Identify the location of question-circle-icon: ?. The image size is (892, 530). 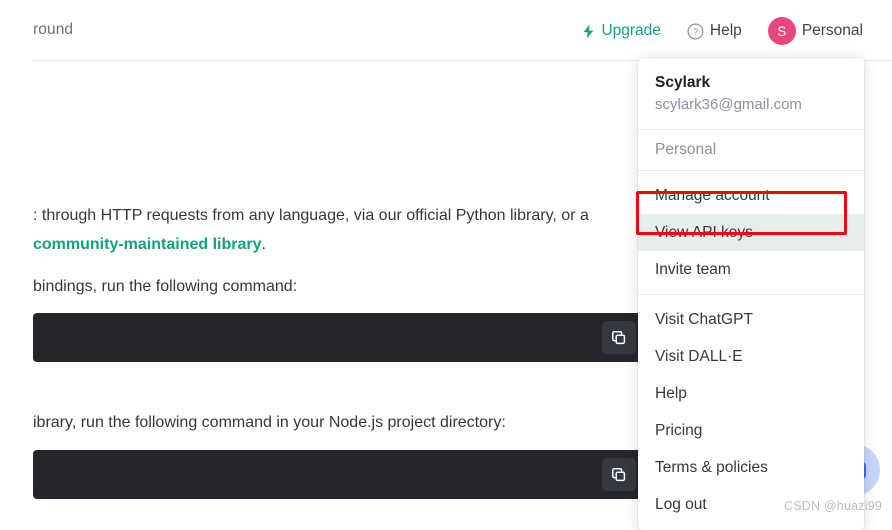
(695, 31).